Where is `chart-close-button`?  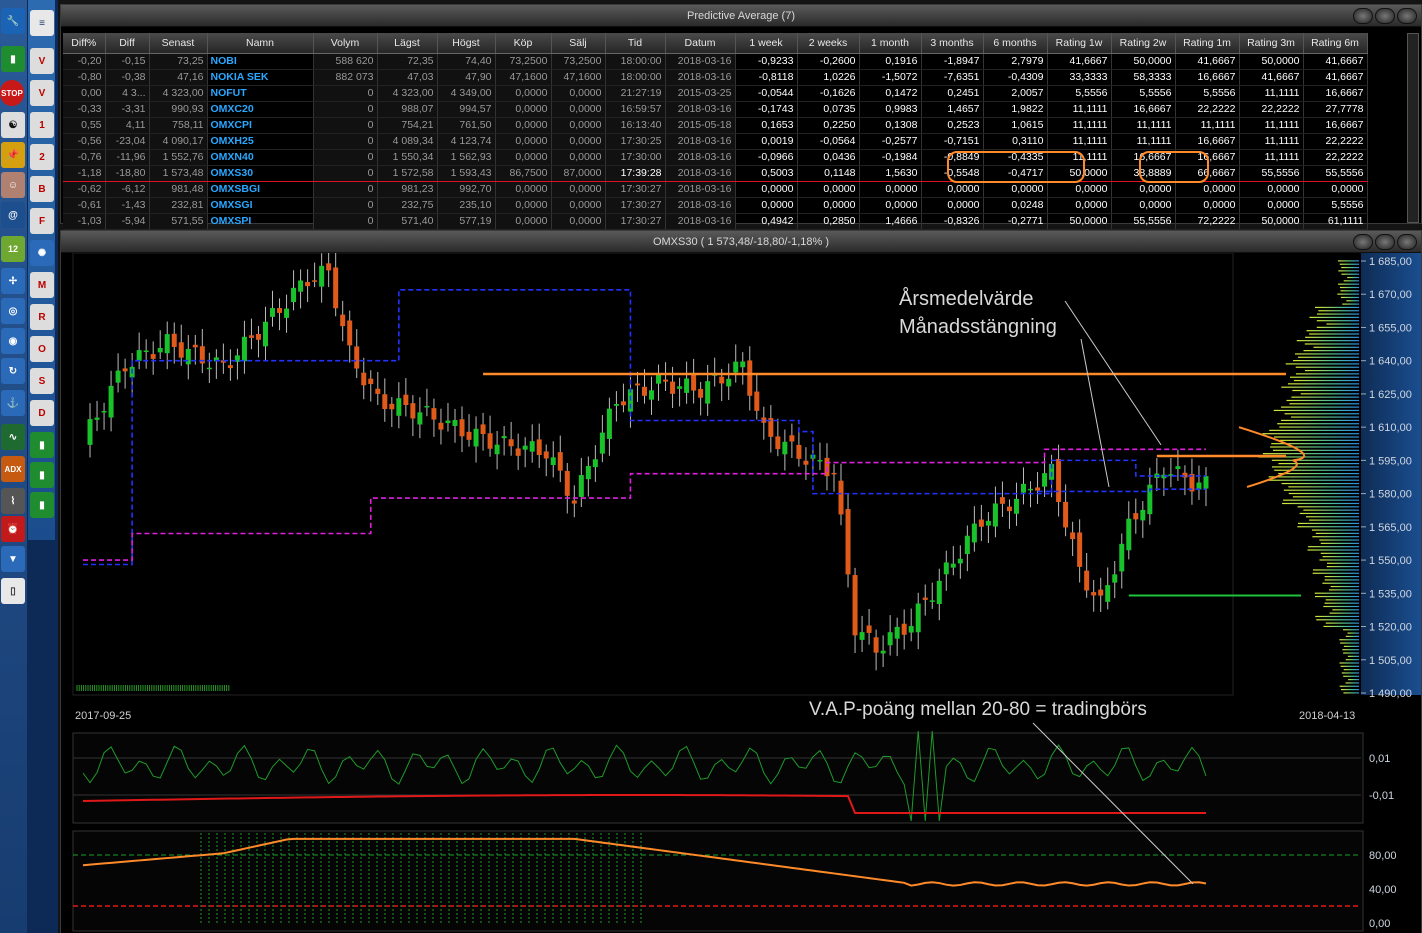
chart-close-button is located at coordinates (1407, 242).